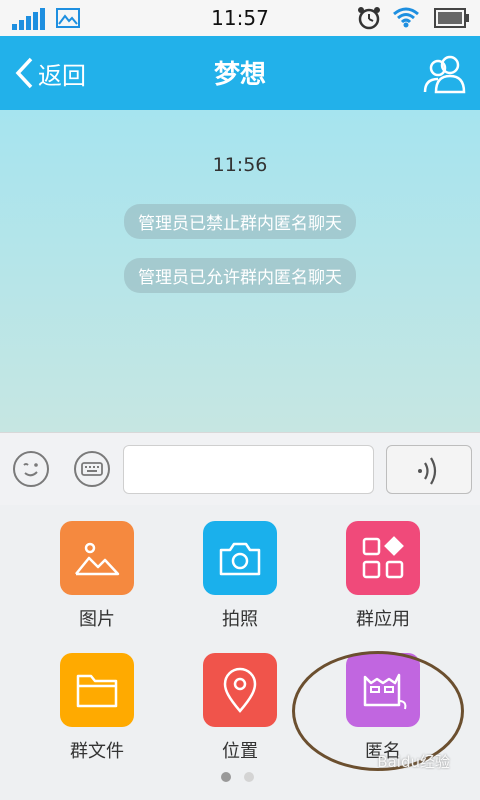 The height and width of the screenshot is (800, 480). I want to click on group-apps-tile-bg, so click(383, 558).